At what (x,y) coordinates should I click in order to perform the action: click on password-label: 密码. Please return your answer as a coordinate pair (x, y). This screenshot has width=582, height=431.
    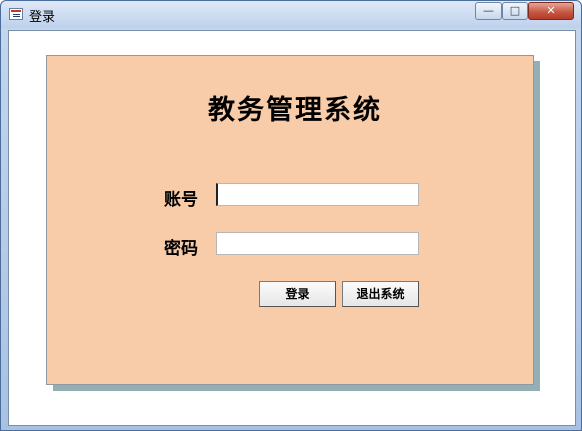
    Looking at the image, I should click on (181, 249).